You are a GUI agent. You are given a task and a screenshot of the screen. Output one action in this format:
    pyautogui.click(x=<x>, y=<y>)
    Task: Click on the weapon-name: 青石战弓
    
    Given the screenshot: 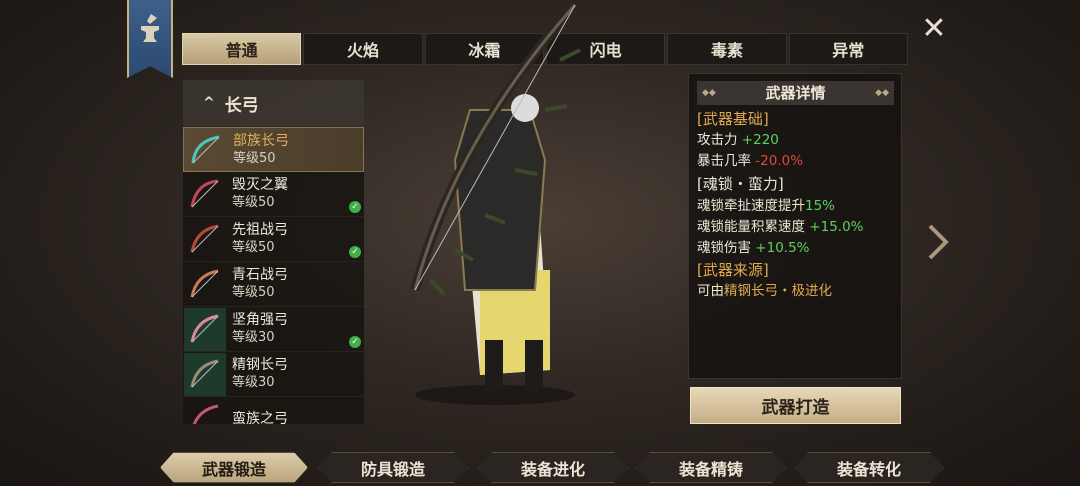 What is the action you would take?
    pyautogui.click(x=260, y=275)
    